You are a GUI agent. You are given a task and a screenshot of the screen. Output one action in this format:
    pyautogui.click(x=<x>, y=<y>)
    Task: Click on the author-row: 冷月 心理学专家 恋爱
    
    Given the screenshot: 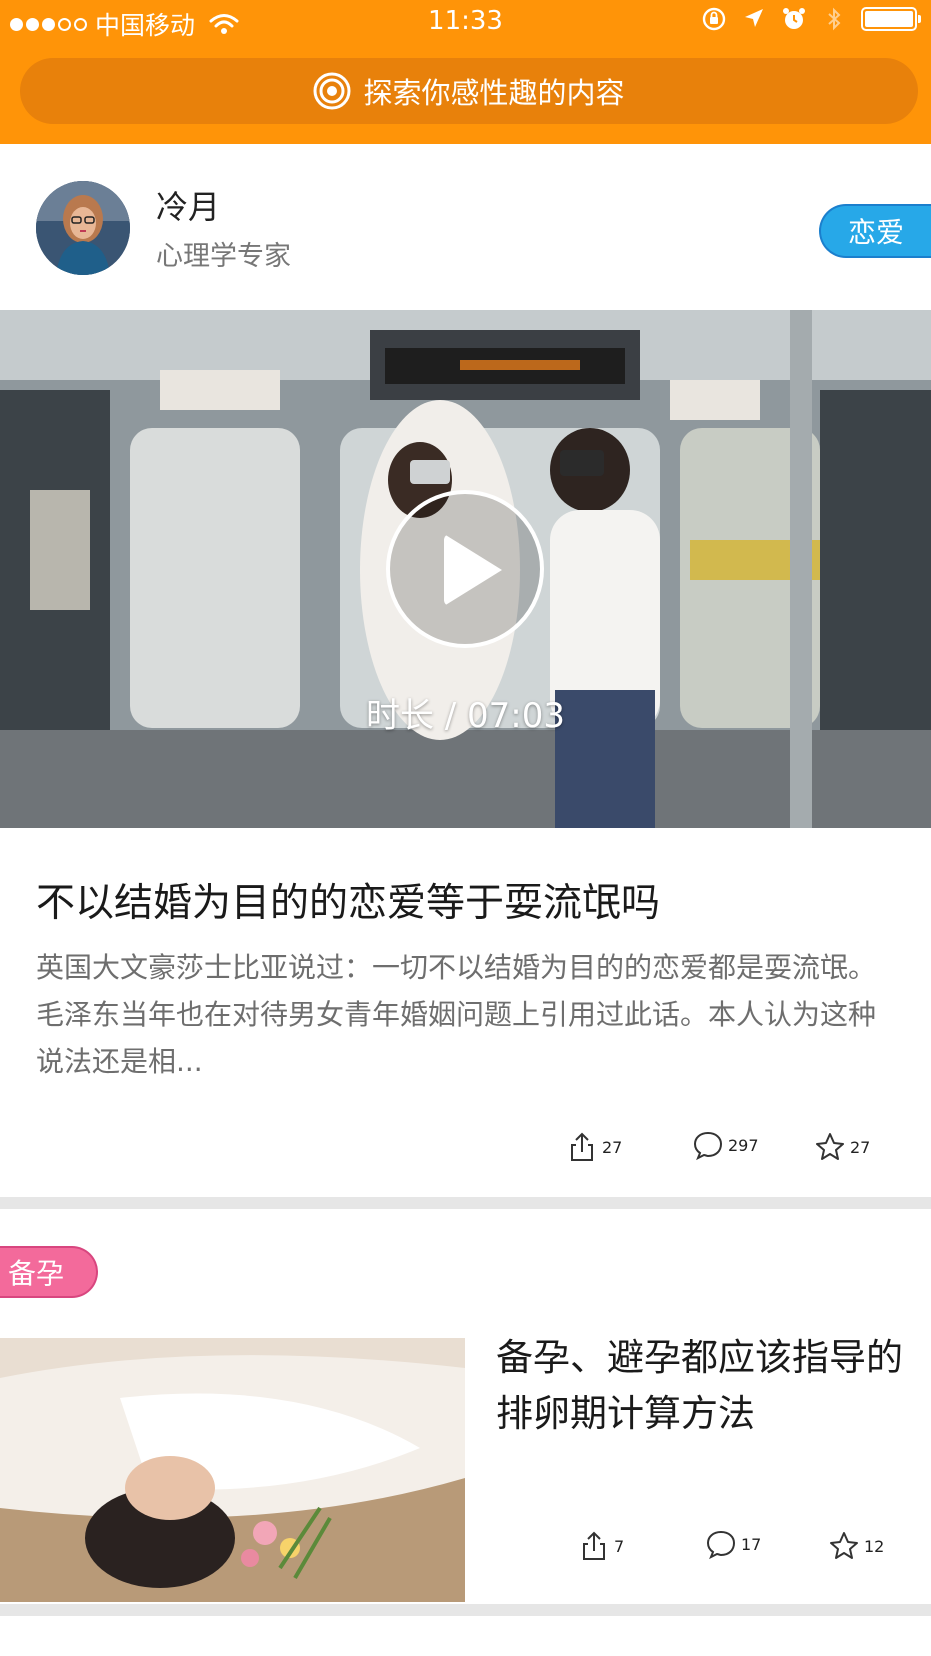 What is the action you would take?
    pyautogui.click(x=465, y=227)
    